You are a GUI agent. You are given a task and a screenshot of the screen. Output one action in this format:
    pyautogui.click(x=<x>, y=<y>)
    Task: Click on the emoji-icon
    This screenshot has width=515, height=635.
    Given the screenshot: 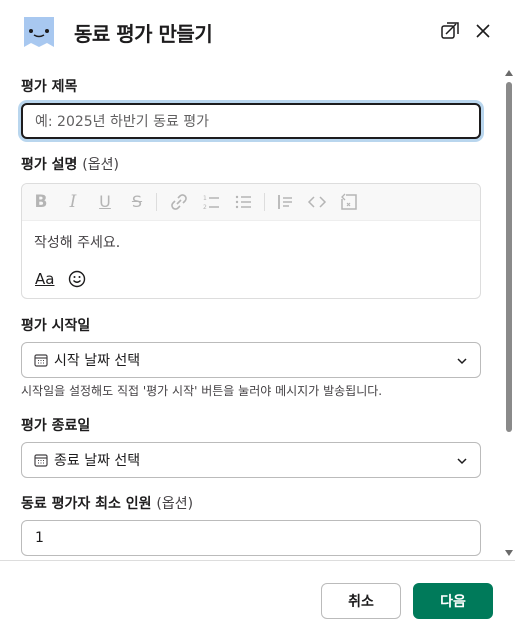 What is the action you would take?
    pyautogui.click(x=77, y=279)
    